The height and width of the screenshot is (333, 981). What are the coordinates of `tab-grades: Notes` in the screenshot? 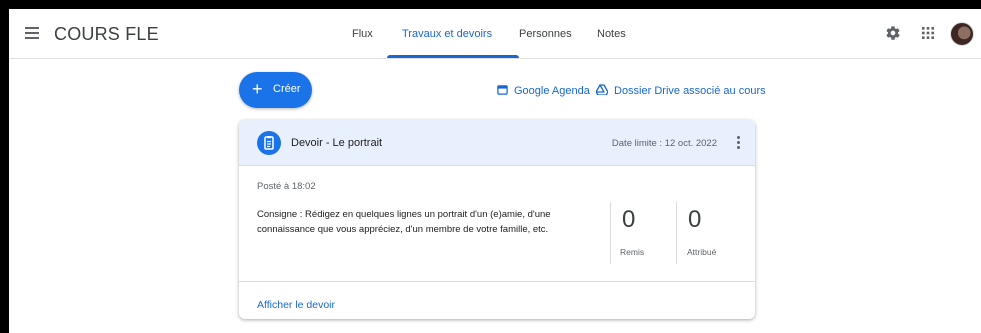 It's located at (611, 34).